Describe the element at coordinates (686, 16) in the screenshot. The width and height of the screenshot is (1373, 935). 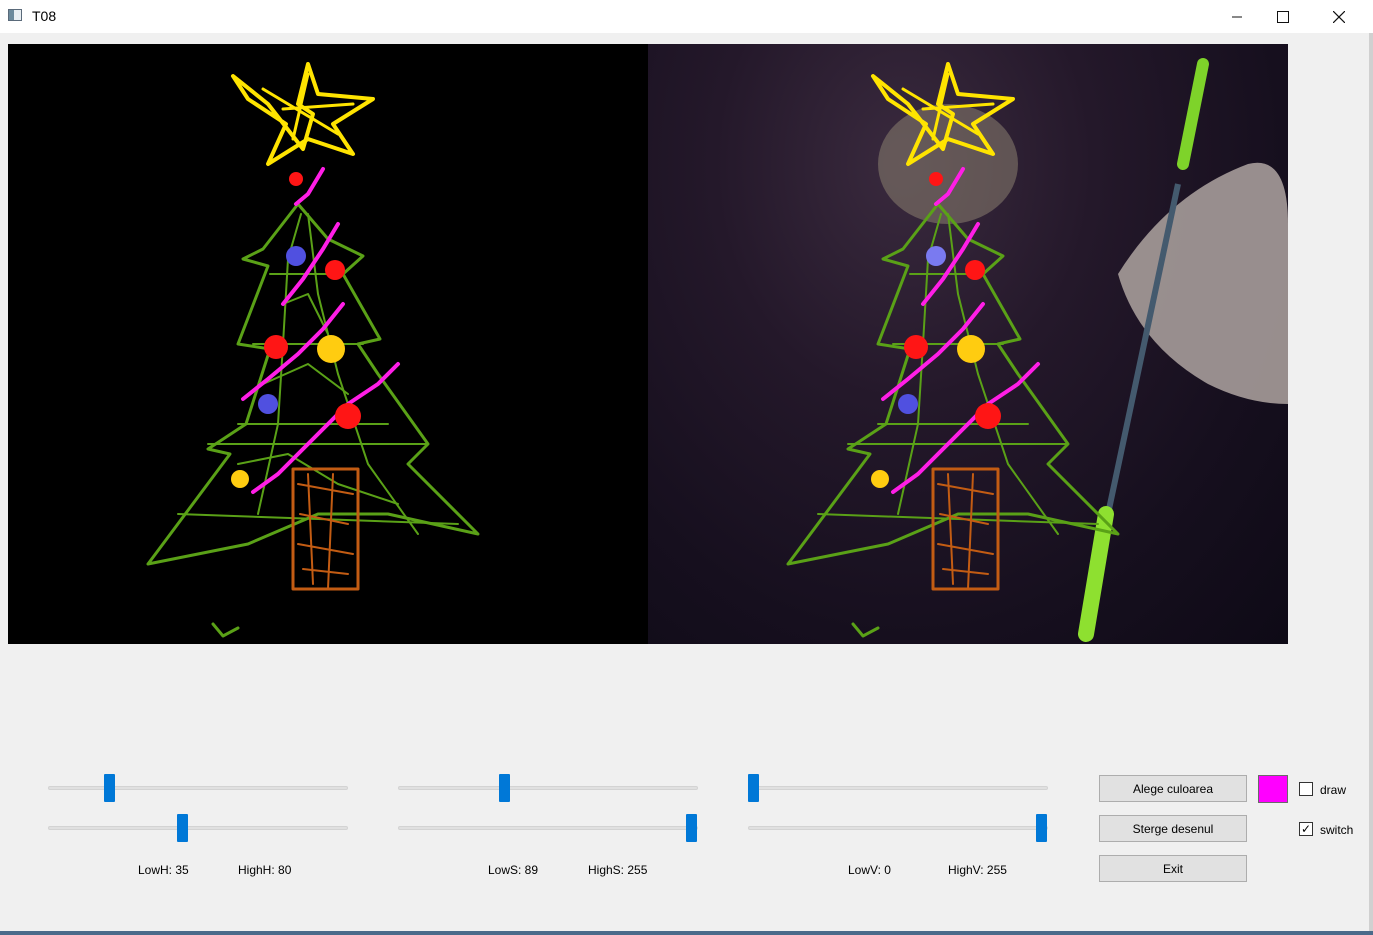
I see `title-bar: T08` at that location.